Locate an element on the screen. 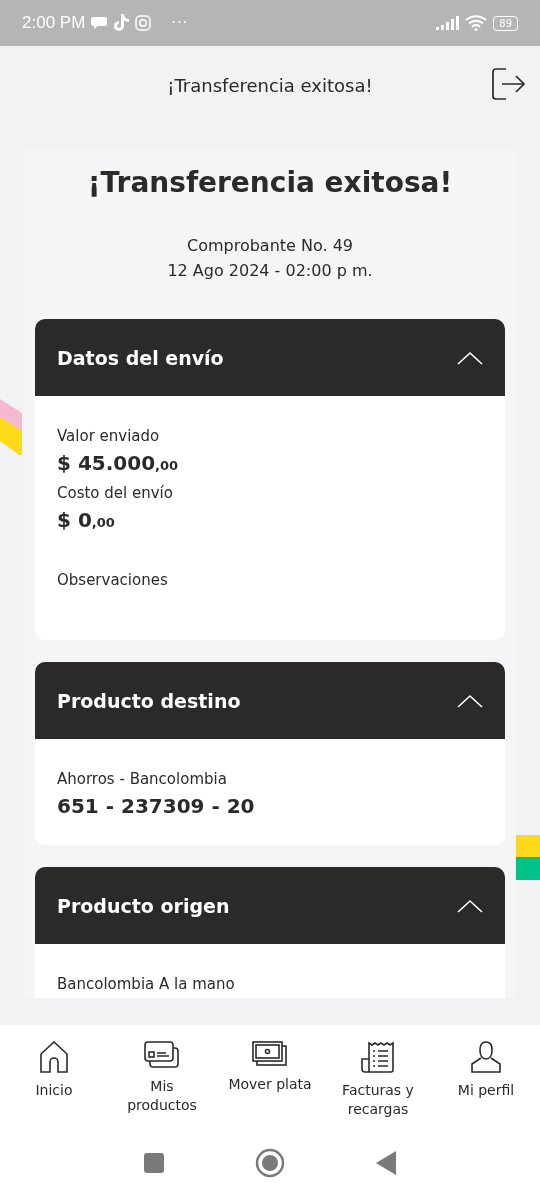 The height and width of the screenshot is (1200, 540). header-title: ¡Transferencia exitosa! is located at coordinates (270, 85).